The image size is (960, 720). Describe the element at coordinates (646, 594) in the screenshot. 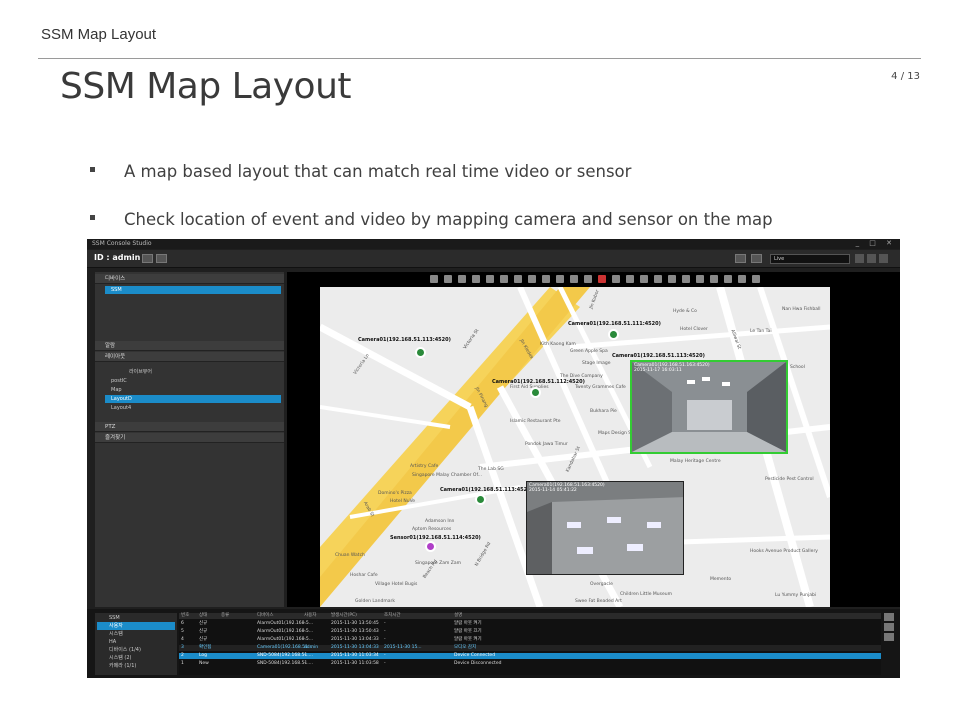

I see `place-label: Children Little Museum` at that location.